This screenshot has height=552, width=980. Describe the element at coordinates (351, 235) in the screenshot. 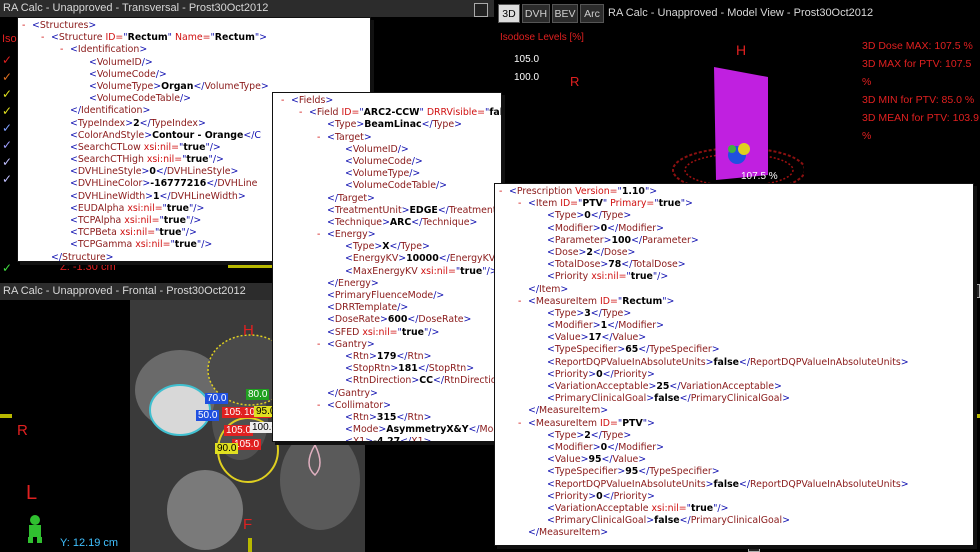

I see `xml-token: Energy` at that location.